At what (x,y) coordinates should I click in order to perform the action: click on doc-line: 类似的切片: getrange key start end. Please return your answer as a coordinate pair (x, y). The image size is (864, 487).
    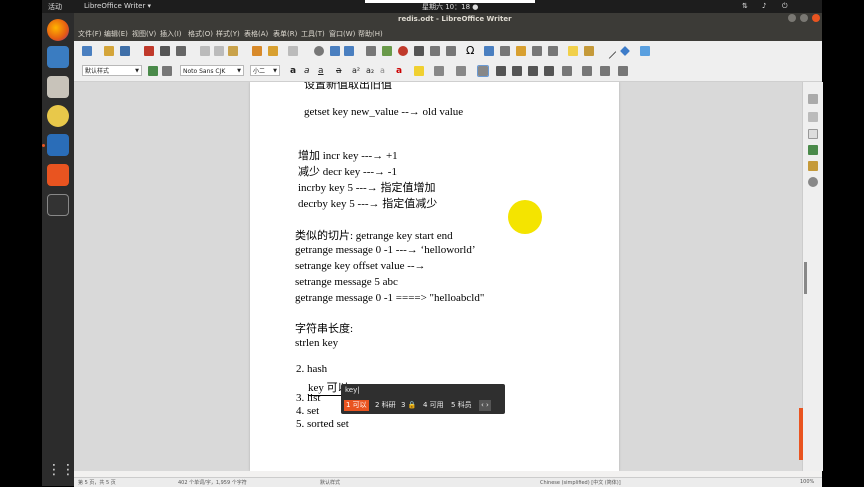
    Looking at the image, I should click on (374, 235).